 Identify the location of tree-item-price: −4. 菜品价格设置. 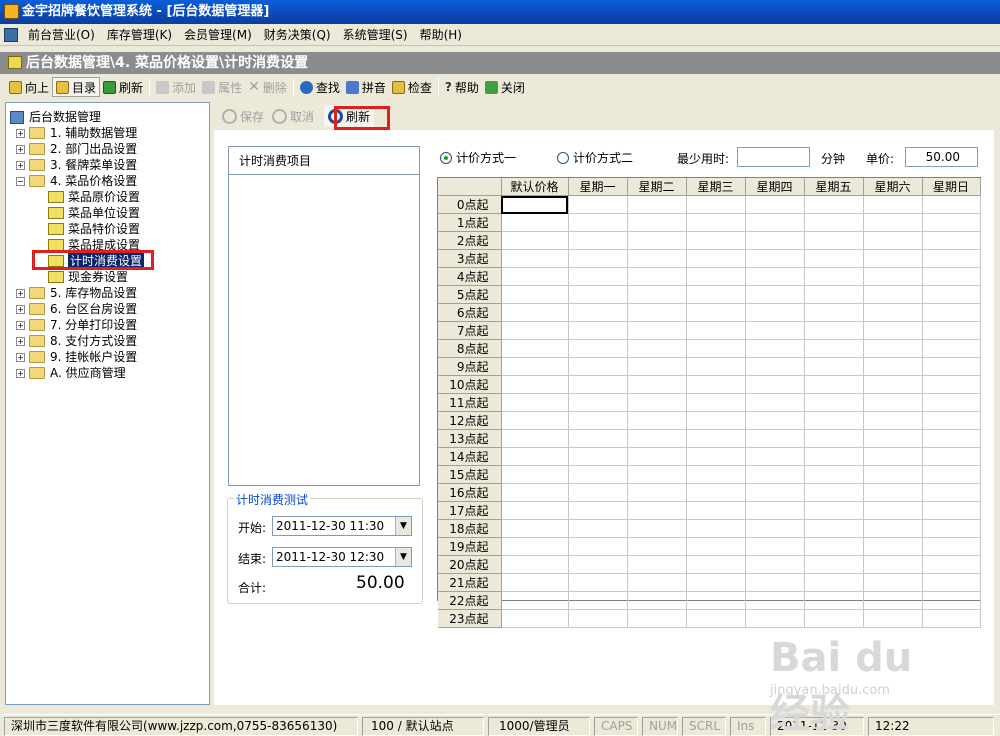
(76, 181).